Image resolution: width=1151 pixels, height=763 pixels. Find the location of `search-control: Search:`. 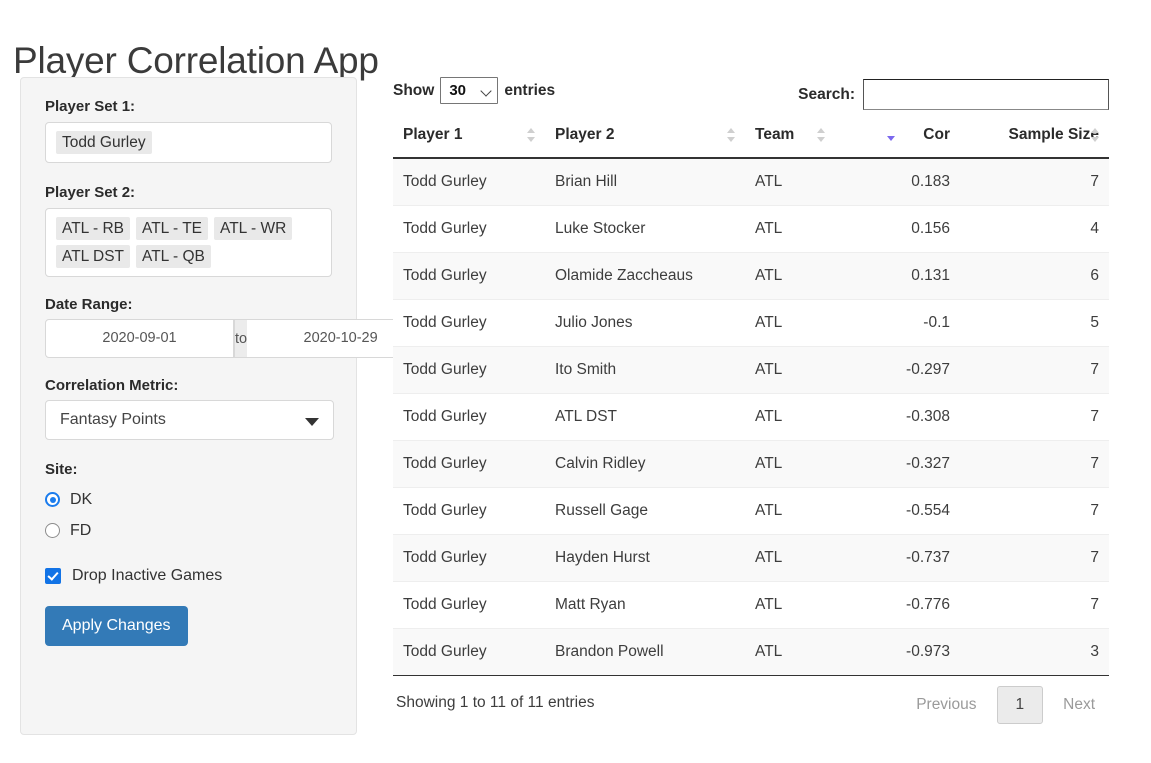

search-control: Search: is located at coordinates (953, 94).